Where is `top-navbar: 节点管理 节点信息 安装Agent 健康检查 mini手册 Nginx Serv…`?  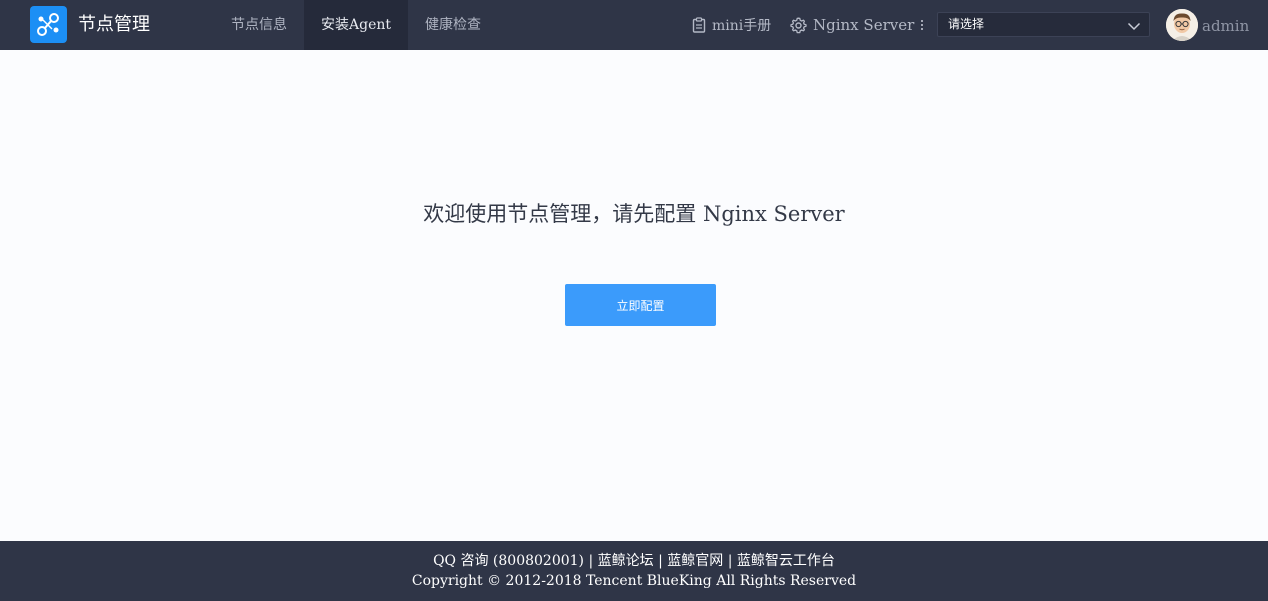 top-navbar: 节点管理 节点信息 安装Agent 健康检查 mini手册 Nginx Serv… is located at coordinates (634, 25).